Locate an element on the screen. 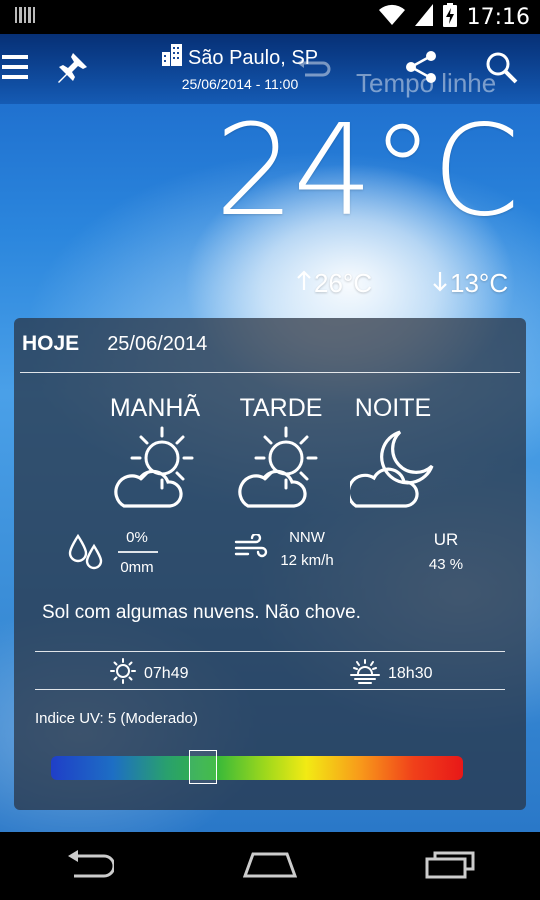 The width and height of the screenshot is (540, 900). signal-icon is located at coordinates (423, 17).